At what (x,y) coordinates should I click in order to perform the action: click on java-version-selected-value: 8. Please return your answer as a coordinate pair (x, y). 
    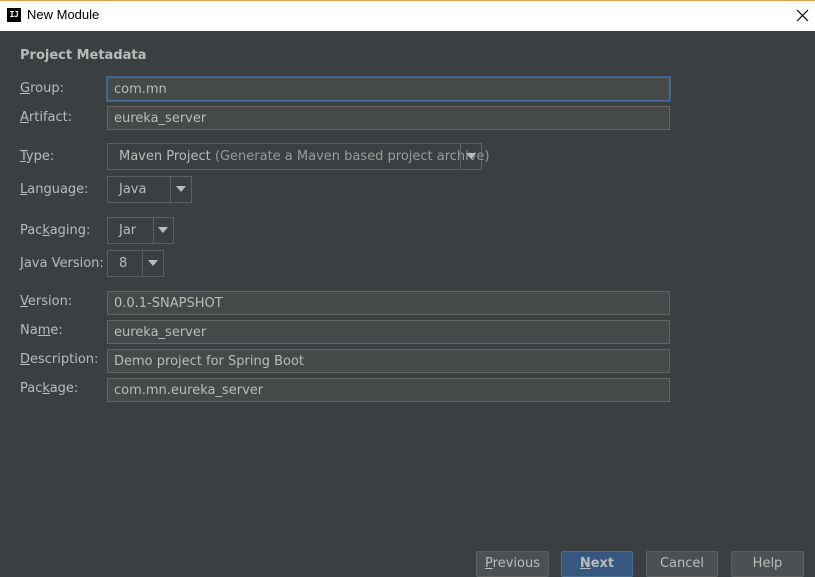
    Looking at the image, I should click on (123, 263).